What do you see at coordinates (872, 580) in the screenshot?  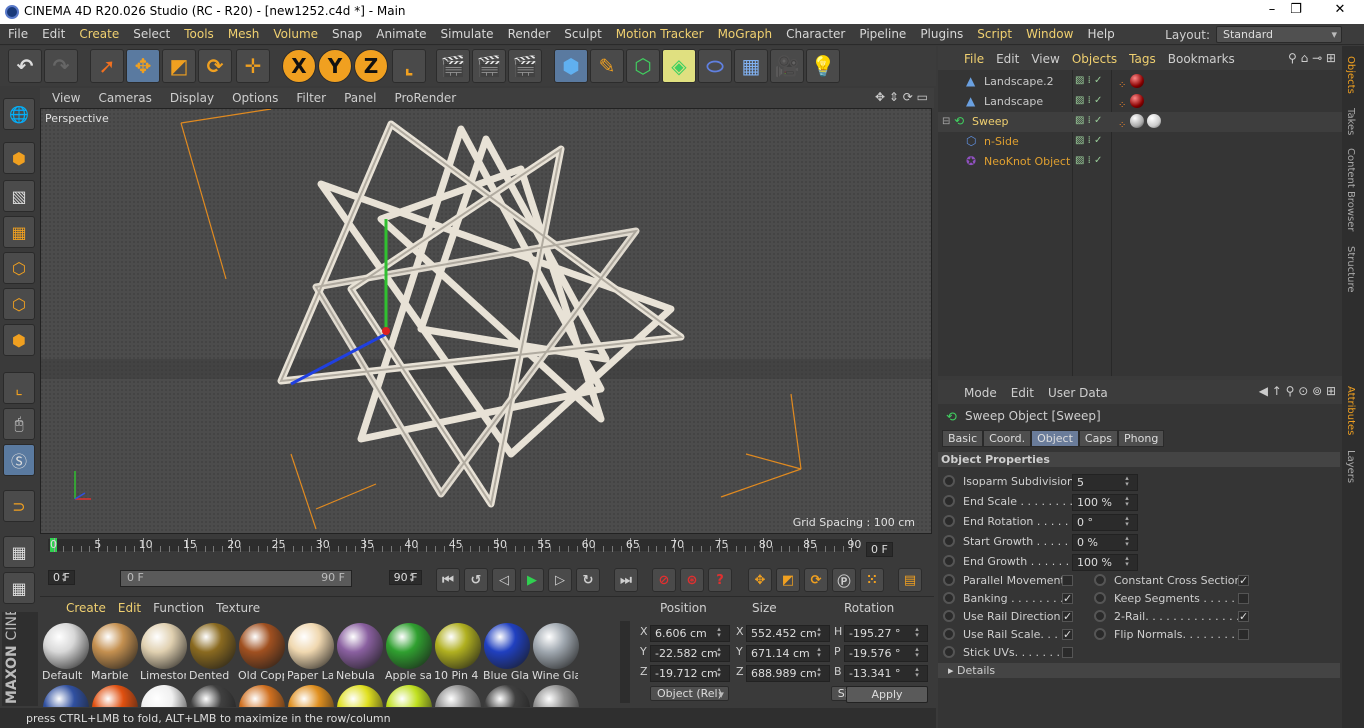 I see `key-pla-button: ⁙` at bounding box center [872, 580].